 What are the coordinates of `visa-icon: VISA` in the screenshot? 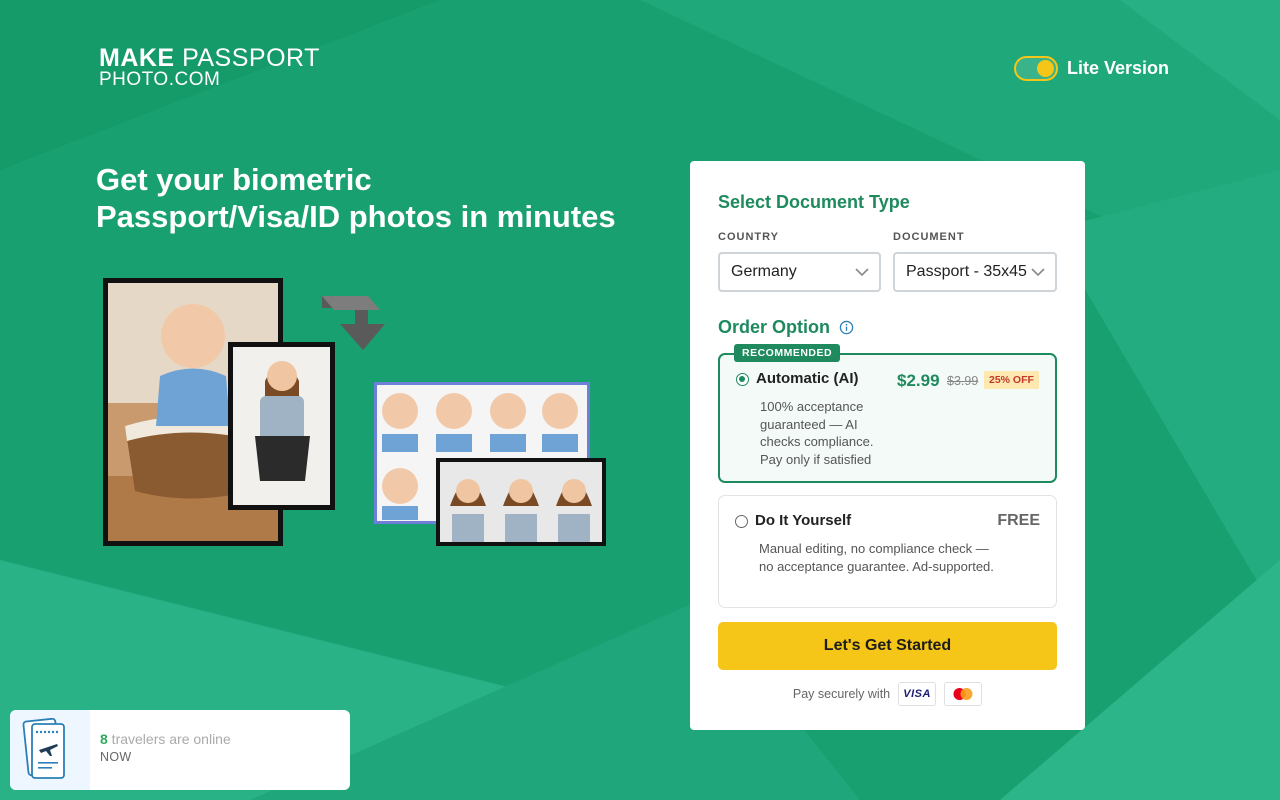 It's located at (917, 694).